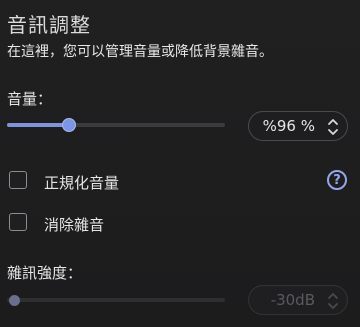  Describe the element at coordinates (45, 273) in the screenshot. I see `noise-strength-label: 雜訊強度：` at that location.